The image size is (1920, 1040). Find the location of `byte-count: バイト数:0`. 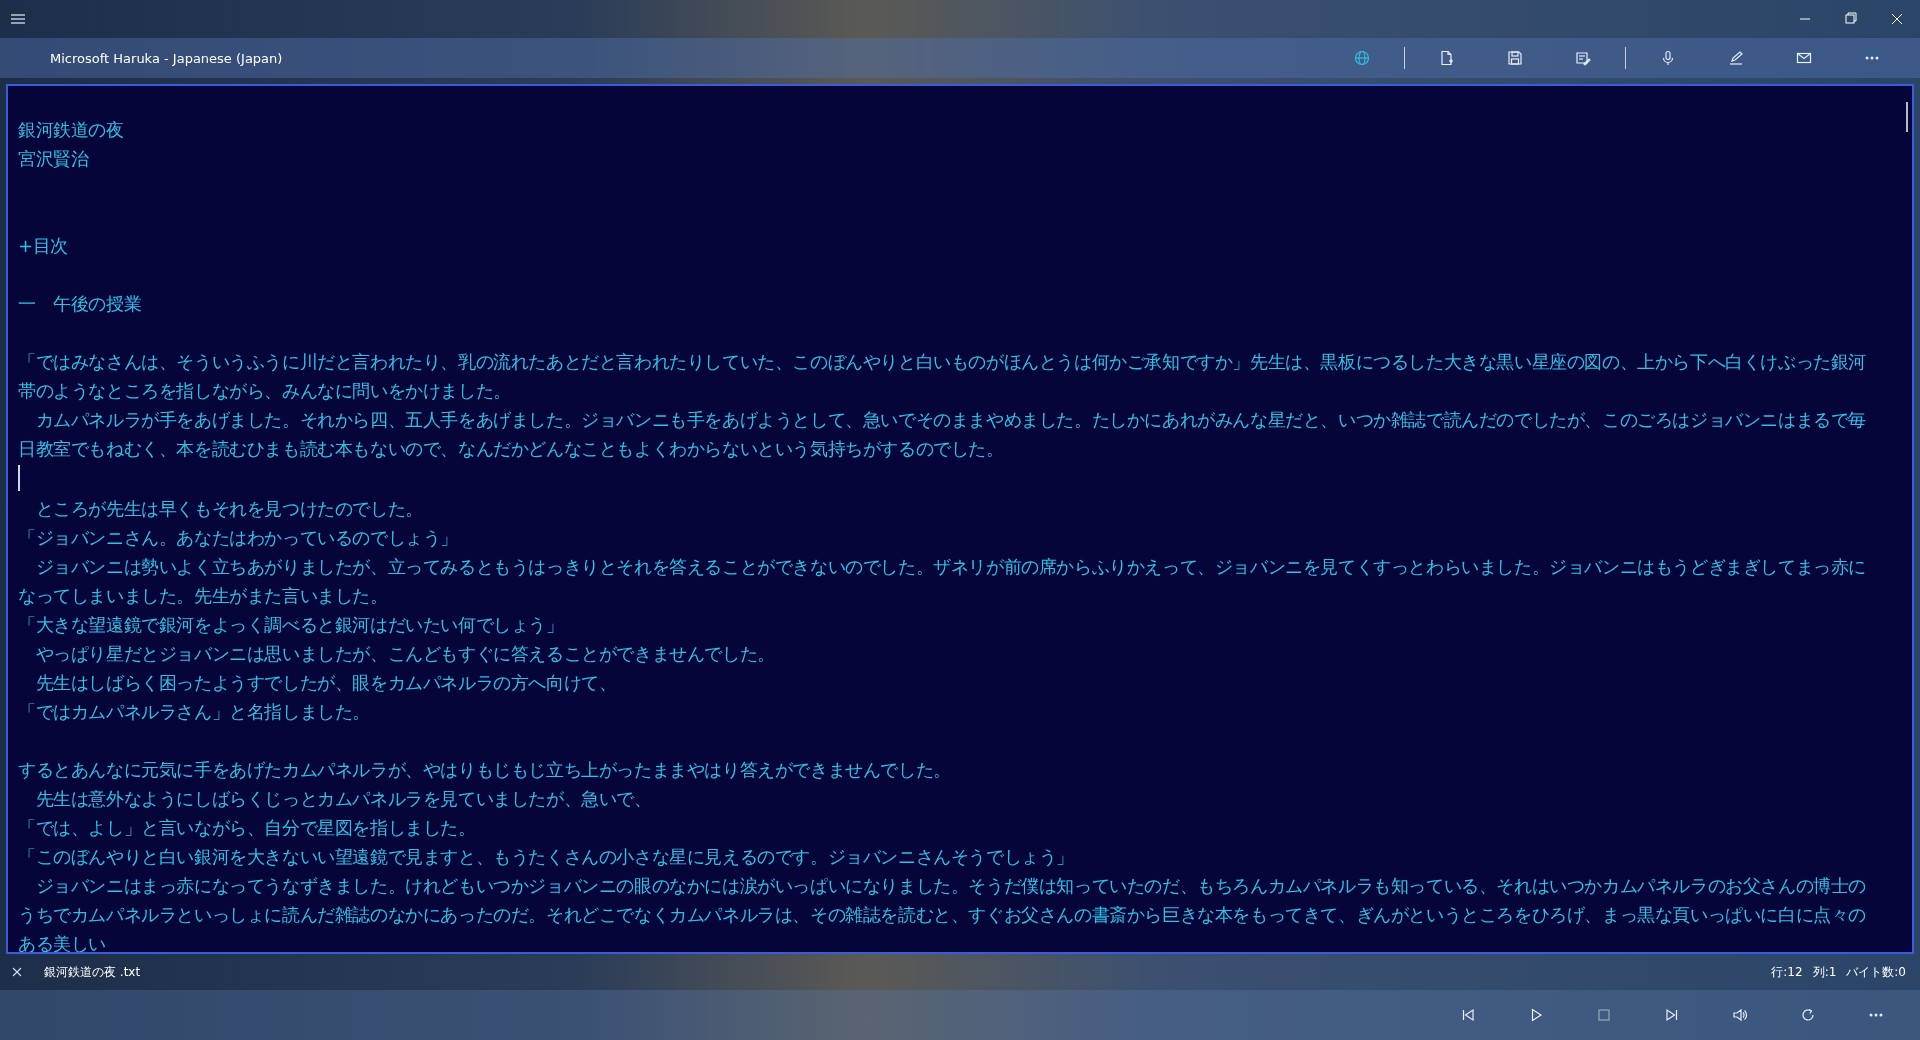

byte-count: バイト数:0 is located at coordinates (1876, 972).